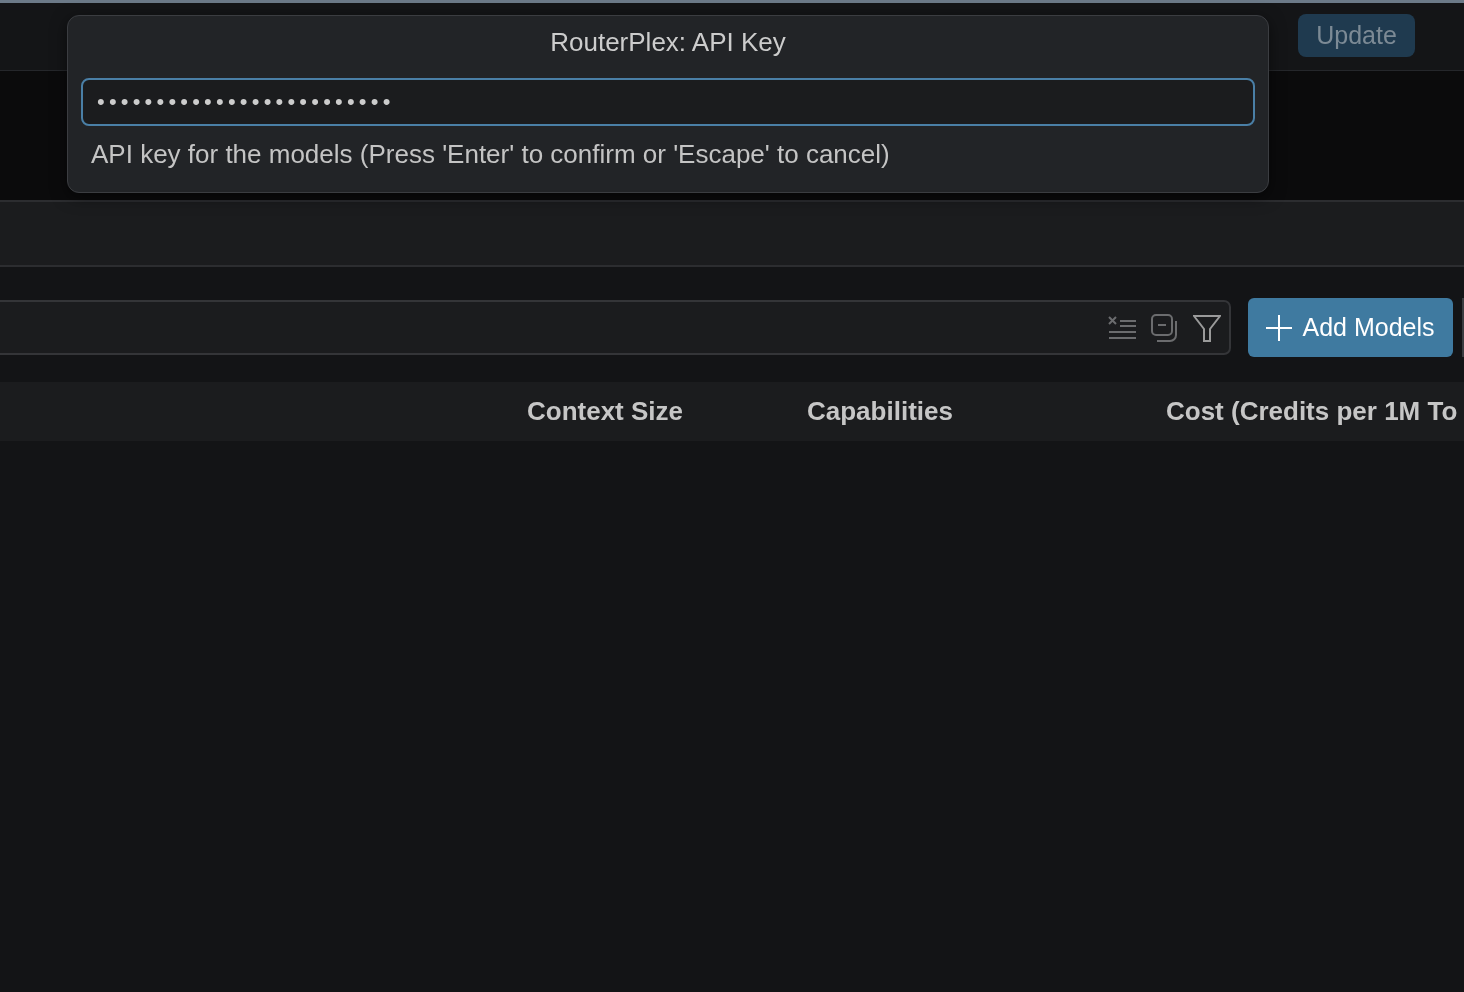 The width and height of the screenshot is (1464, 992). I want to click on api-key-field: •••••••••••••••••••••••••, so click(668, 102).